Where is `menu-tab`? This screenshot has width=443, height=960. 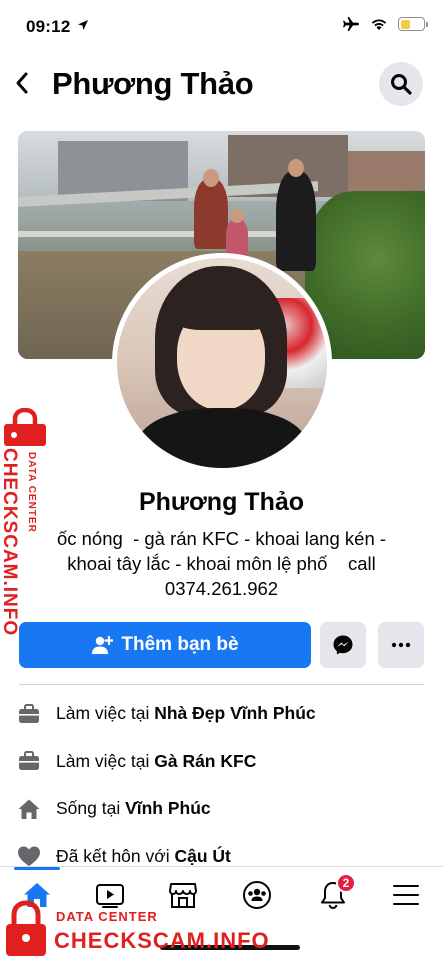
menu-tab is located at coordinates (406, 895).